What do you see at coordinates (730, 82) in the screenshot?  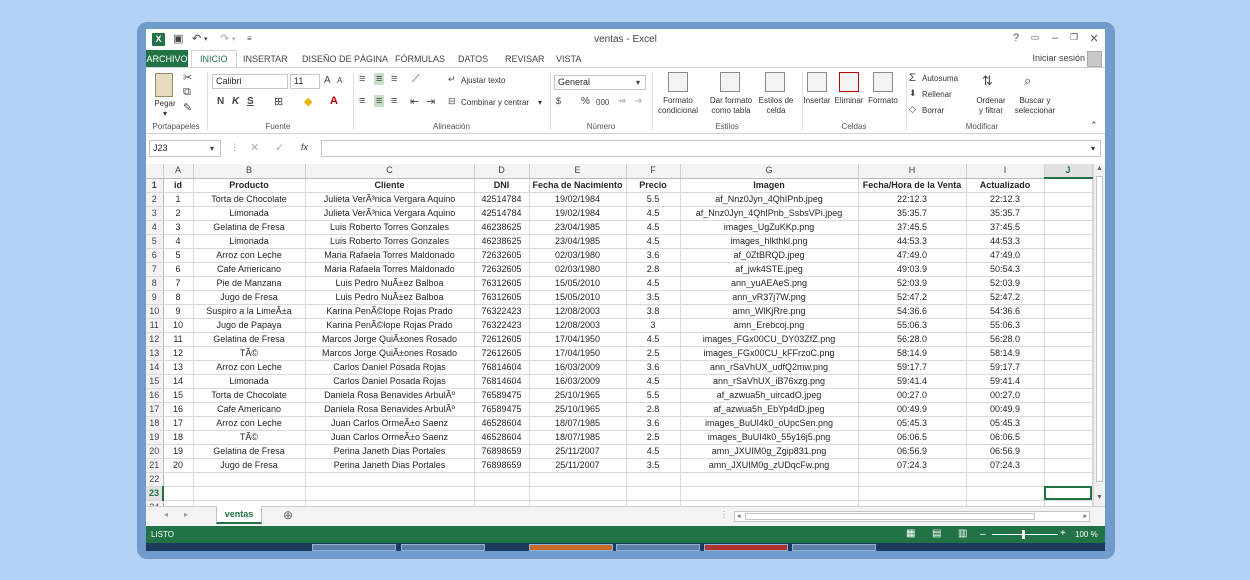 I see `format-as-table-icon` at bounding box center [730, 82].